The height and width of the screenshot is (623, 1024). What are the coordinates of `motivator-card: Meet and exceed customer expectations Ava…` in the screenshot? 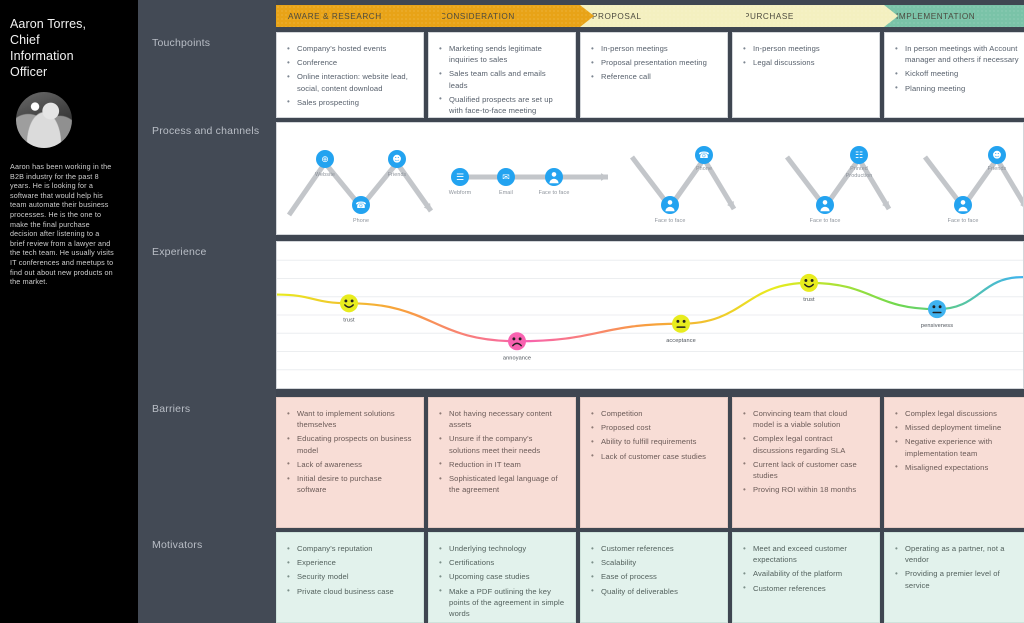 It's located at (806, 577).